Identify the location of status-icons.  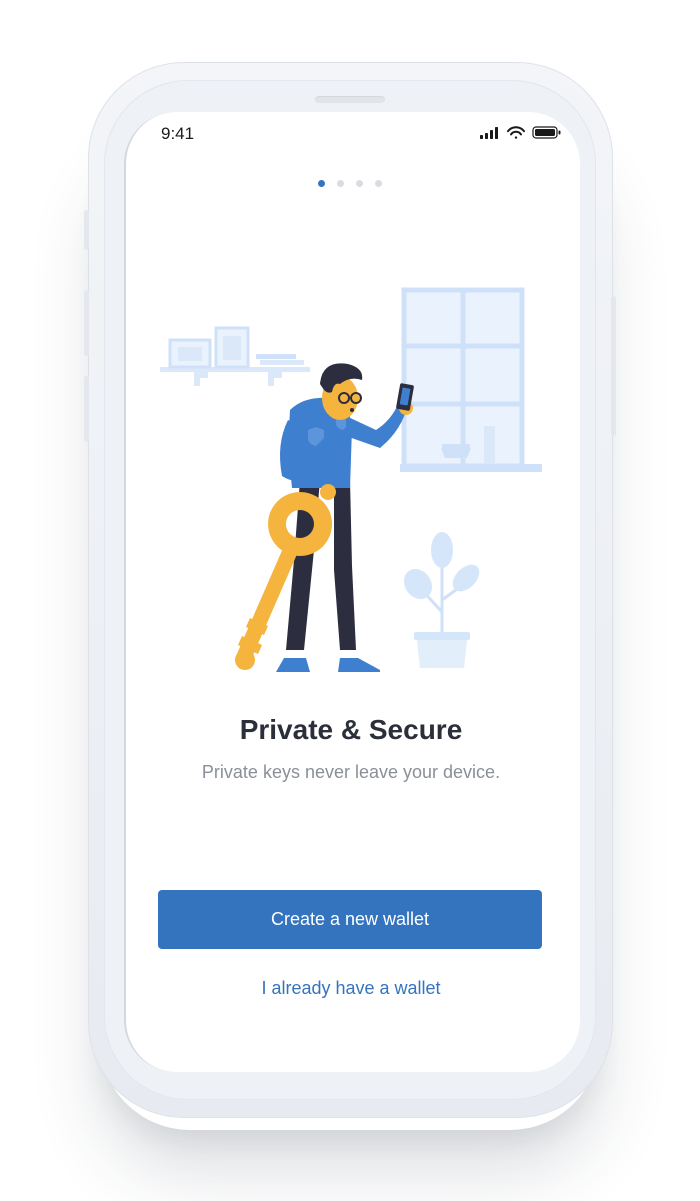
(522, 133).